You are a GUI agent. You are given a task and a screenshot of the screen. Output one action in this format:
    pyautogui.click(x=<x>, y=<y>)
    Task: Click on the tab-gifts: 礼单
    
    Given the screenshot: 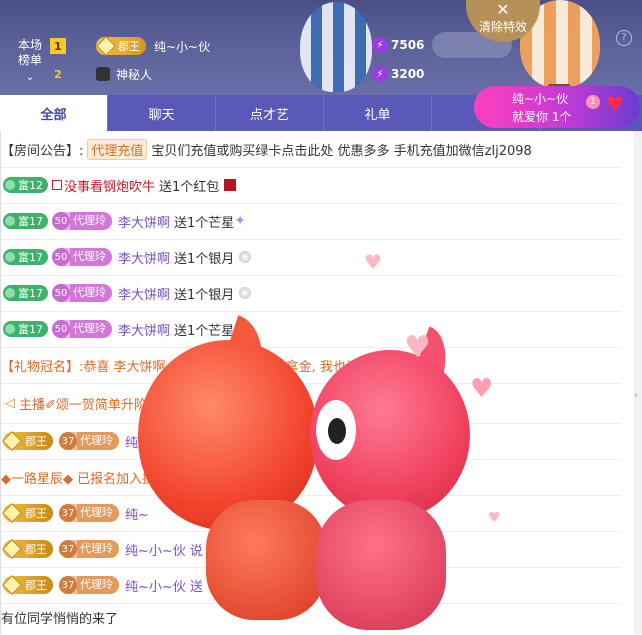 What is the action you would take?
    pyautogui.click(x=378, y=113)
    